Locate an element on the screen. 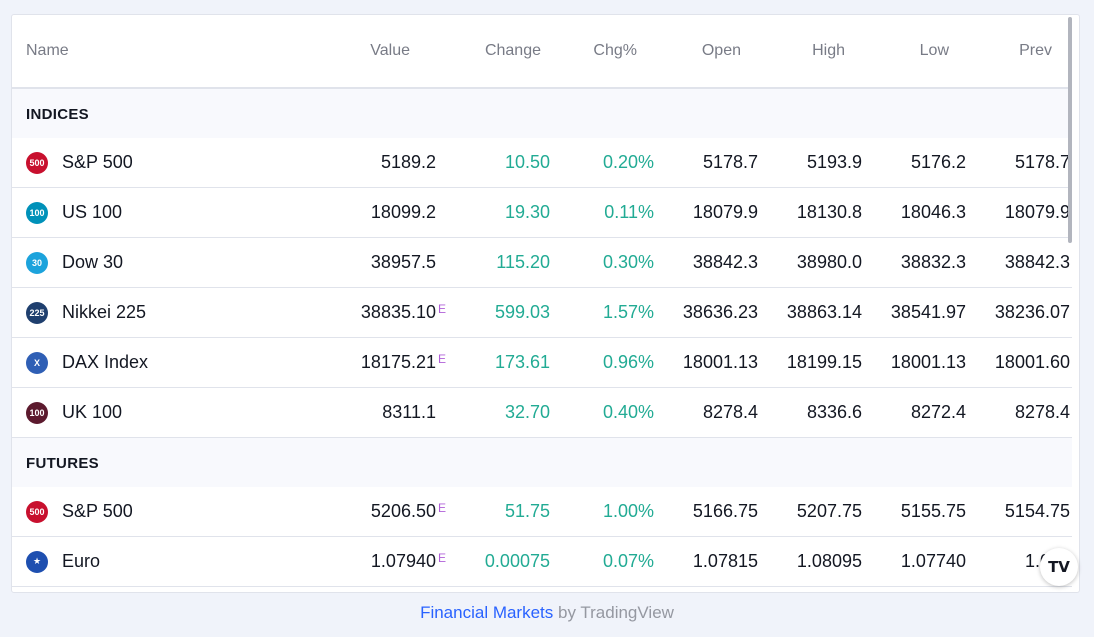  high-value: 38980.0 is located at coordinates (829, 262).